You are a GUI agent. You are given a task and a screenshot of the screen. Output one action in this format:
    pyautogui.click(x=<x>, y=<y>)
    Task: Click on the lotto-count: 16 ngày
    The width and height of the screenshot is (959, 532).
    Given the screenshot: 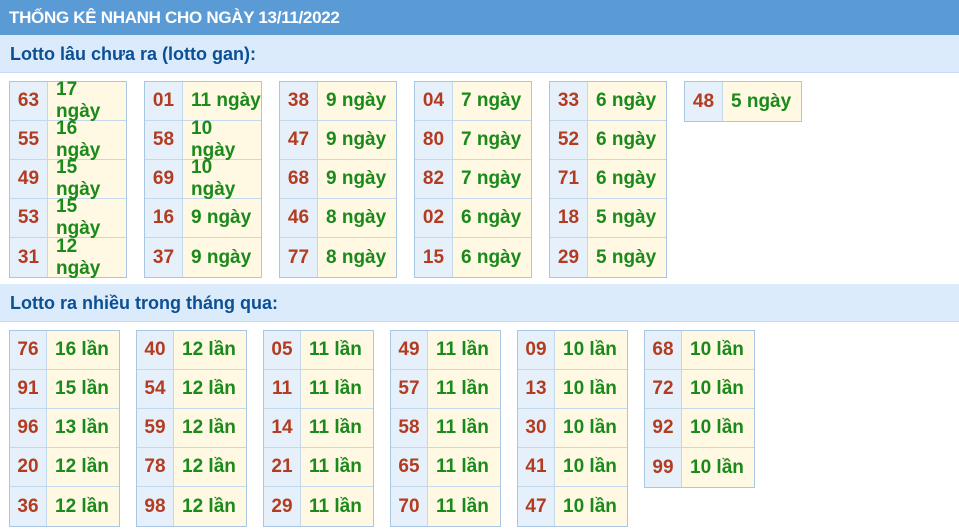 What is the action you would take?
    pyautogui.click(x=87, y=139)
    